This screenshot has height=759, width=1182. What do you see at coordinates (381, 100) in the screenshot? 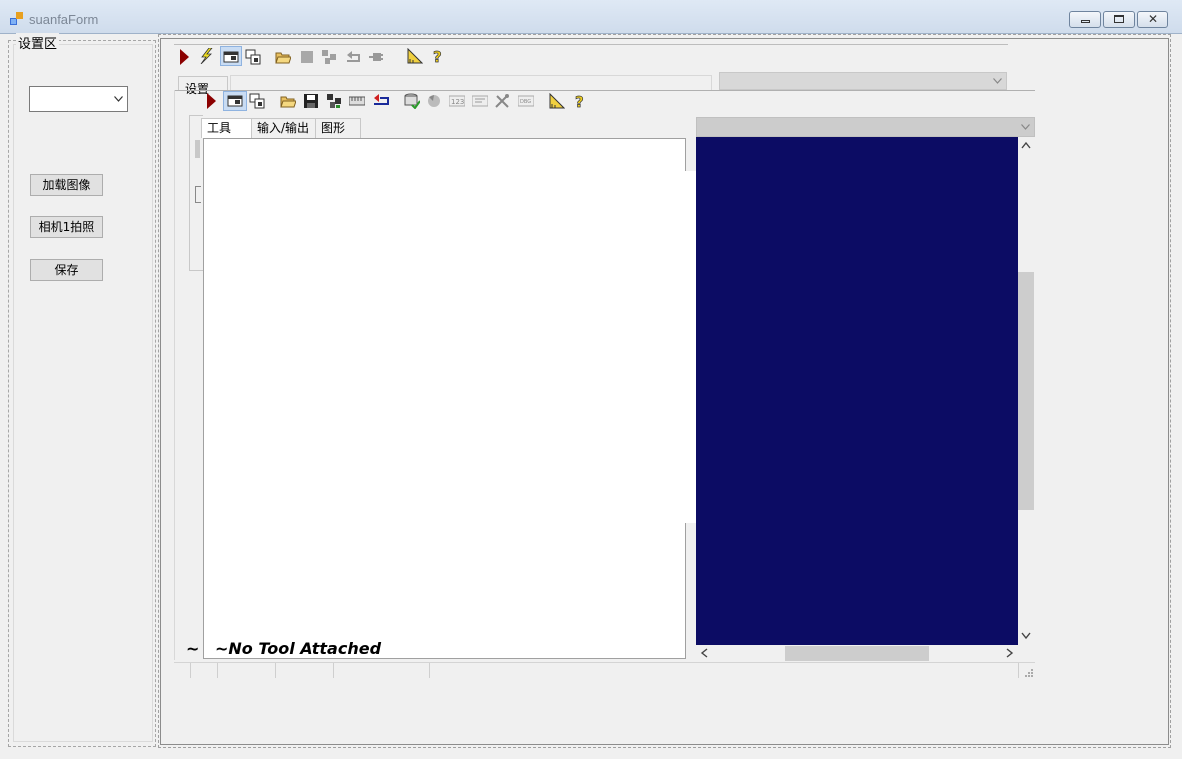
I see `import-icon` at bounding box center [381, 100].